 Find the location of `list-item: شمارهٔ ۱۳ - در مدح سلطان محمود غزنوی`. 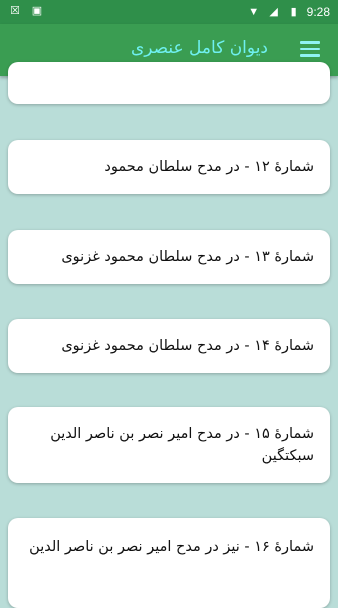

list-item: شمارهٔ ۱۳ - در مدح سلطان محمود غزنوی is located at coordinates (169, 257).